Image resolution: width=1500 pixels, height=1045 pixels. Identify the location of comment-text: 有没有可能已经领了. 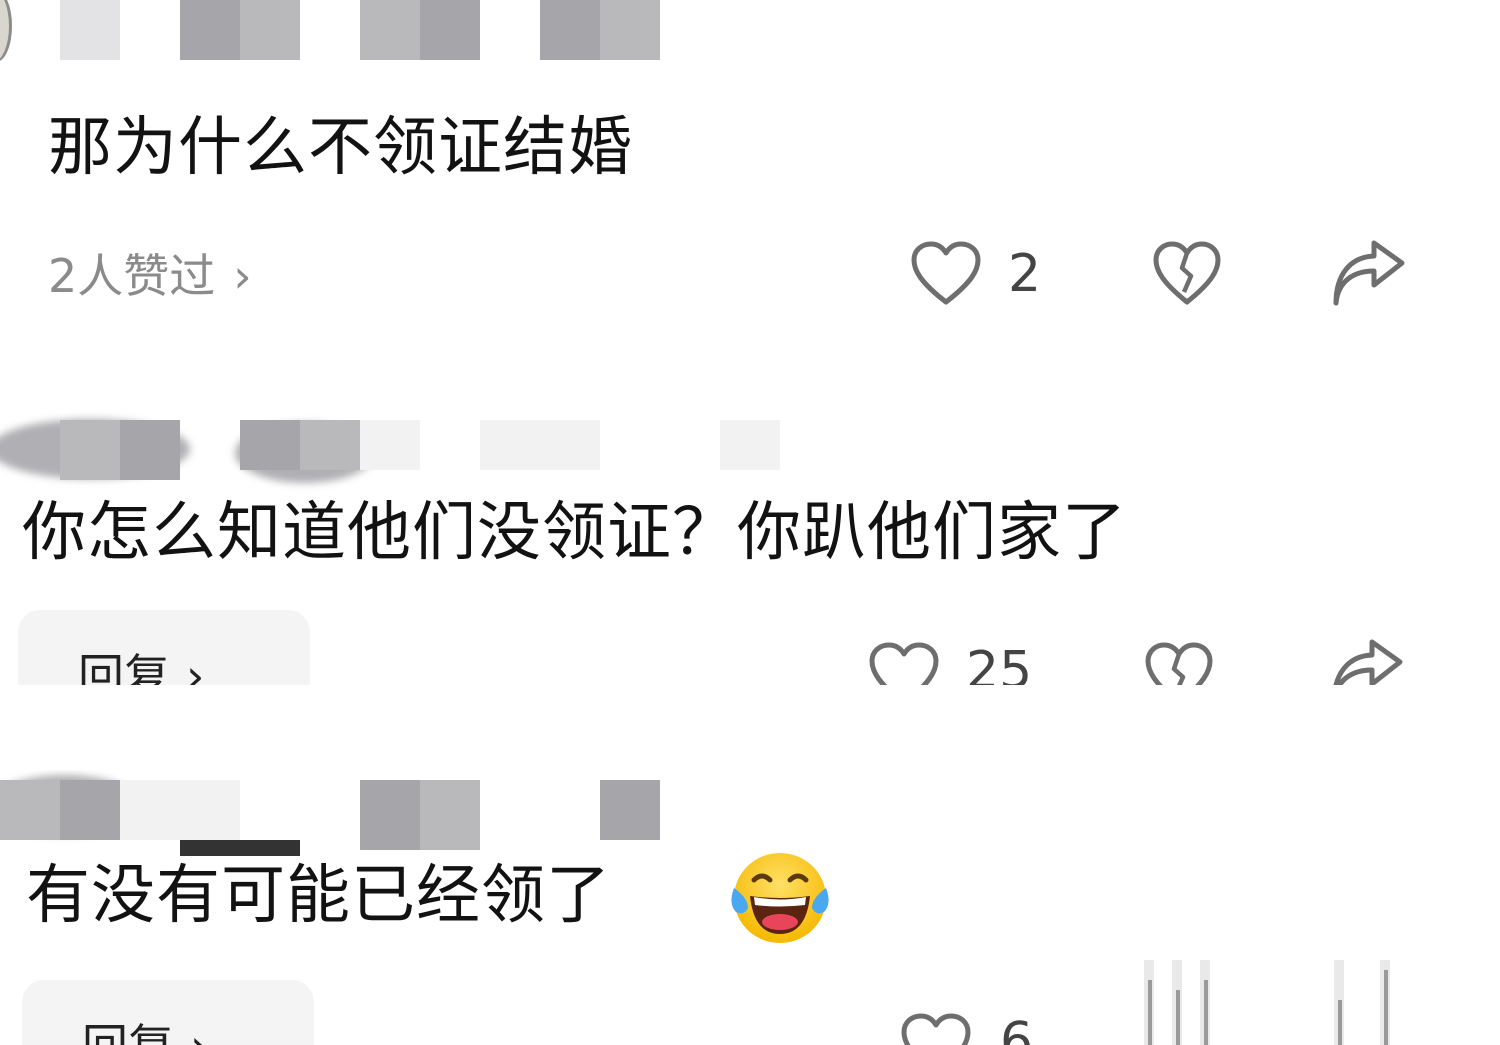
(318, 896).